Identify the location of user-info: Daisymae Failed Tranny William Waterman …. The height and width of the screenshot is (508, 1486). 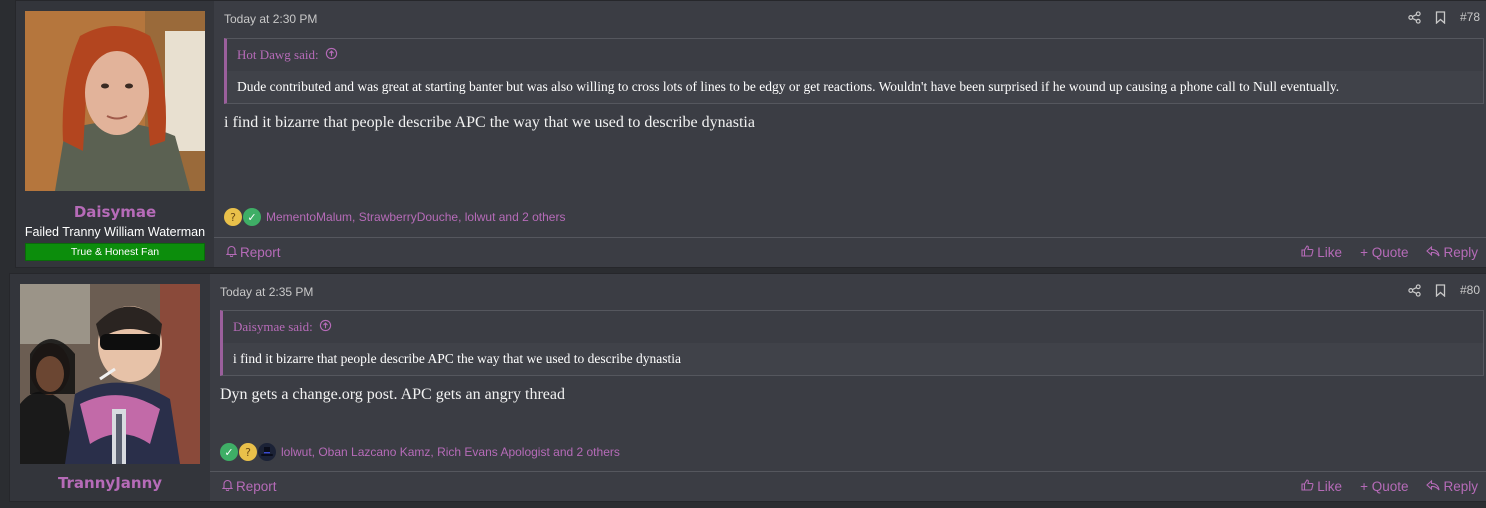
(115, 134).